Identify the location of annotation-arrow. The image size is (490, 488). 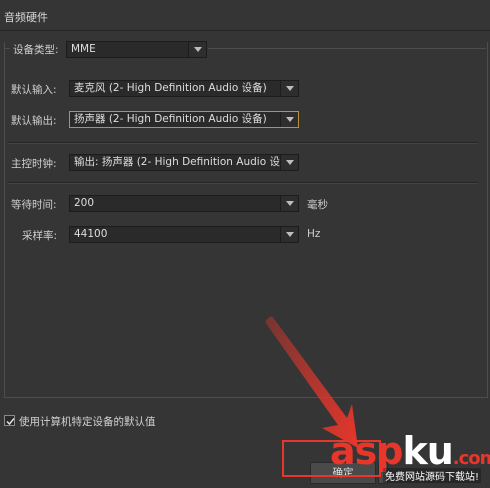
(311, 382).